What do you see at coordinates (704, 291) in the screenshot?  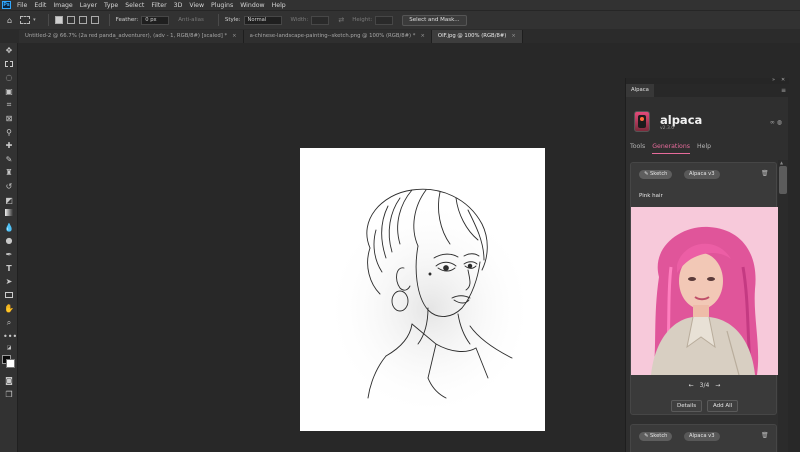 I see `generated-image` at bounding box center [704, 291].